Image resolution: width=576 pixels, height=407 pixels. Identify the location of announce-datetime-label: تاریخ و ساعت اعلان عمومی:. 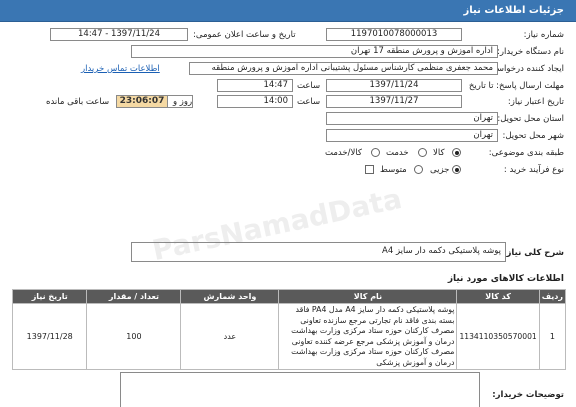
(244, 35).